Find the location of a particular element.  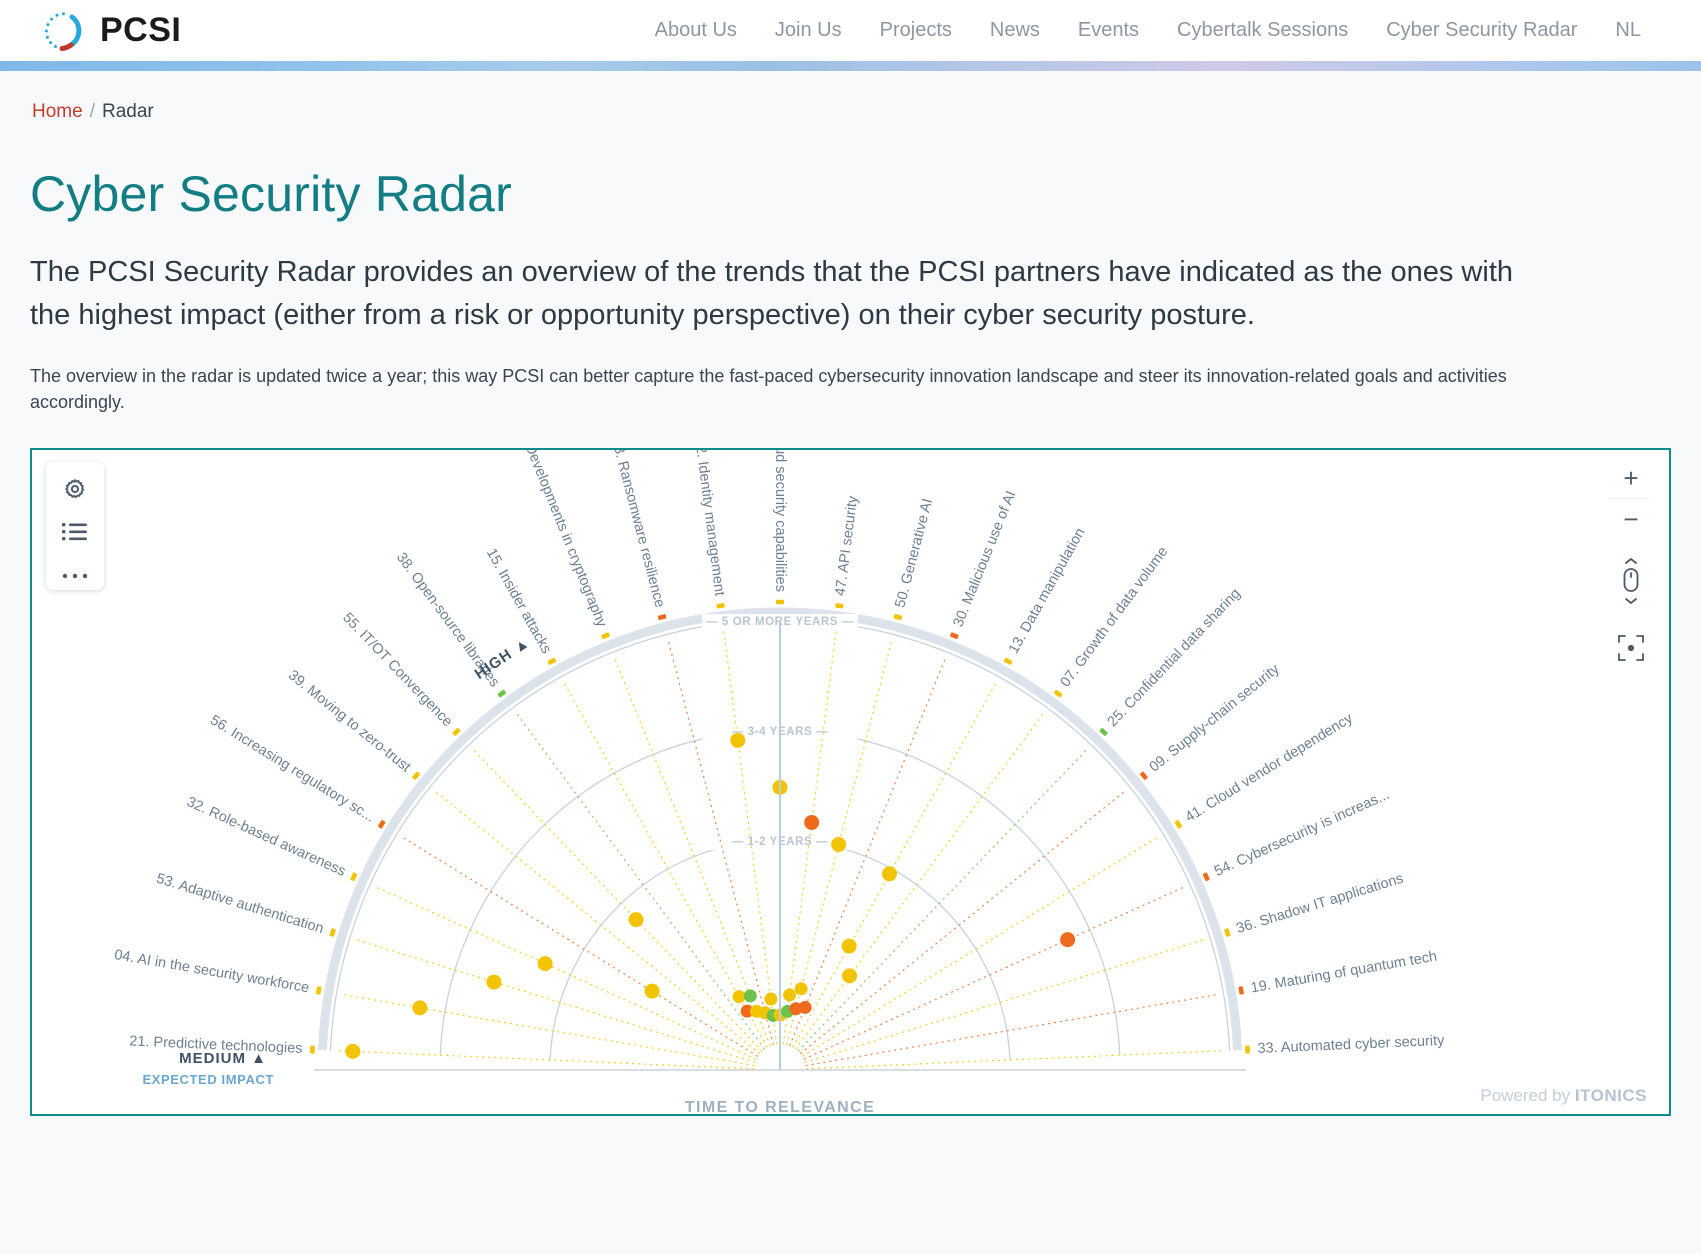

nav-item-cyber-security-radar: Cyber Security Radar is located at coordinates (1481, 30).